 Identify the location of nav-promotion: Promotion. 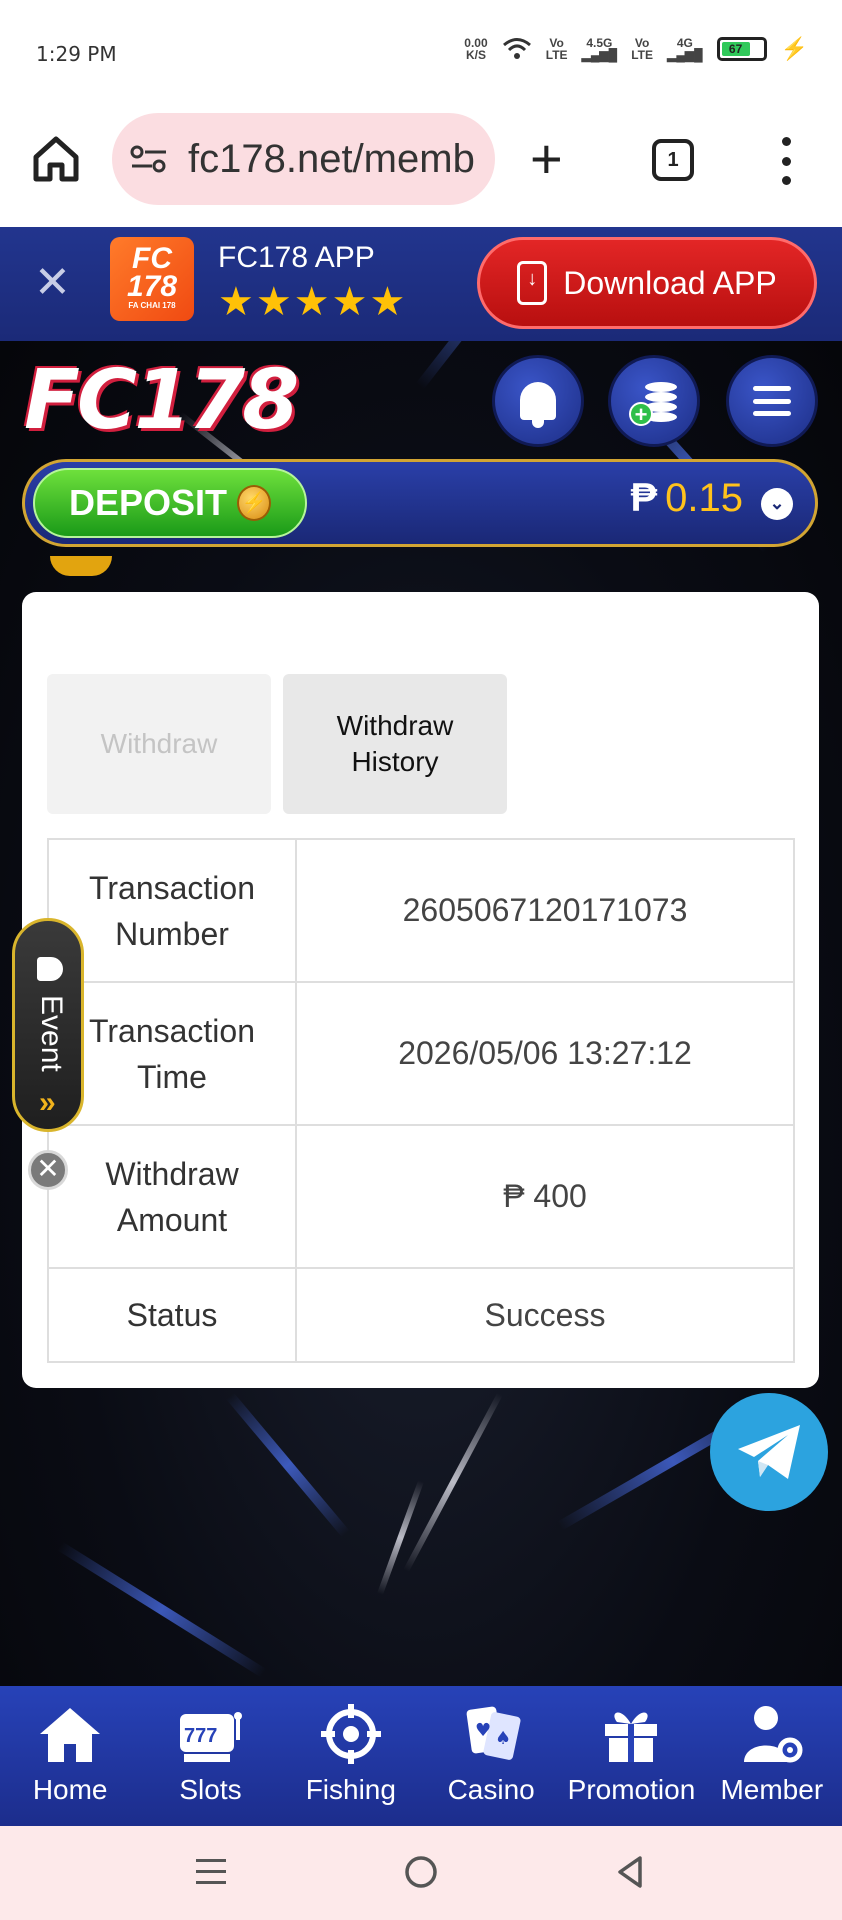
(631, 1756).